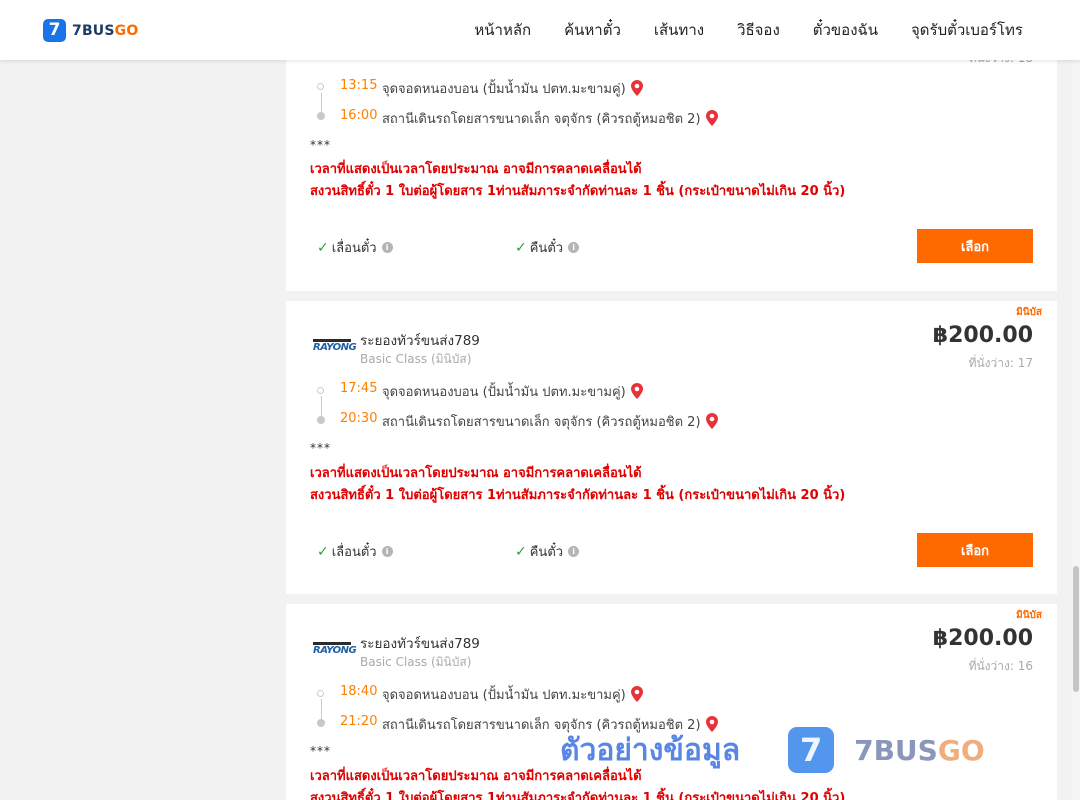 This screenshot has width=1080, height=800. Describe the element at coordinates (679, 30) in the screenshot. I see `nav-routes: เส้นทาง` at that location.